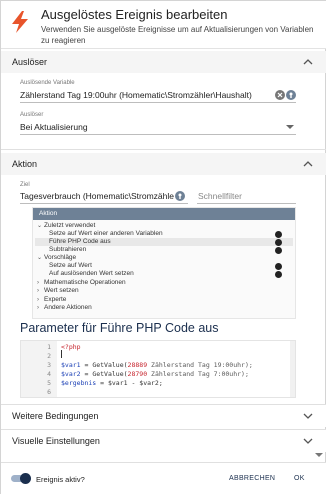 The height and width of the screenshot is (494, 326). What do you see at coordinates (163, 149) in the screenshot?
I see `divider` at bounding box center [163, 149].